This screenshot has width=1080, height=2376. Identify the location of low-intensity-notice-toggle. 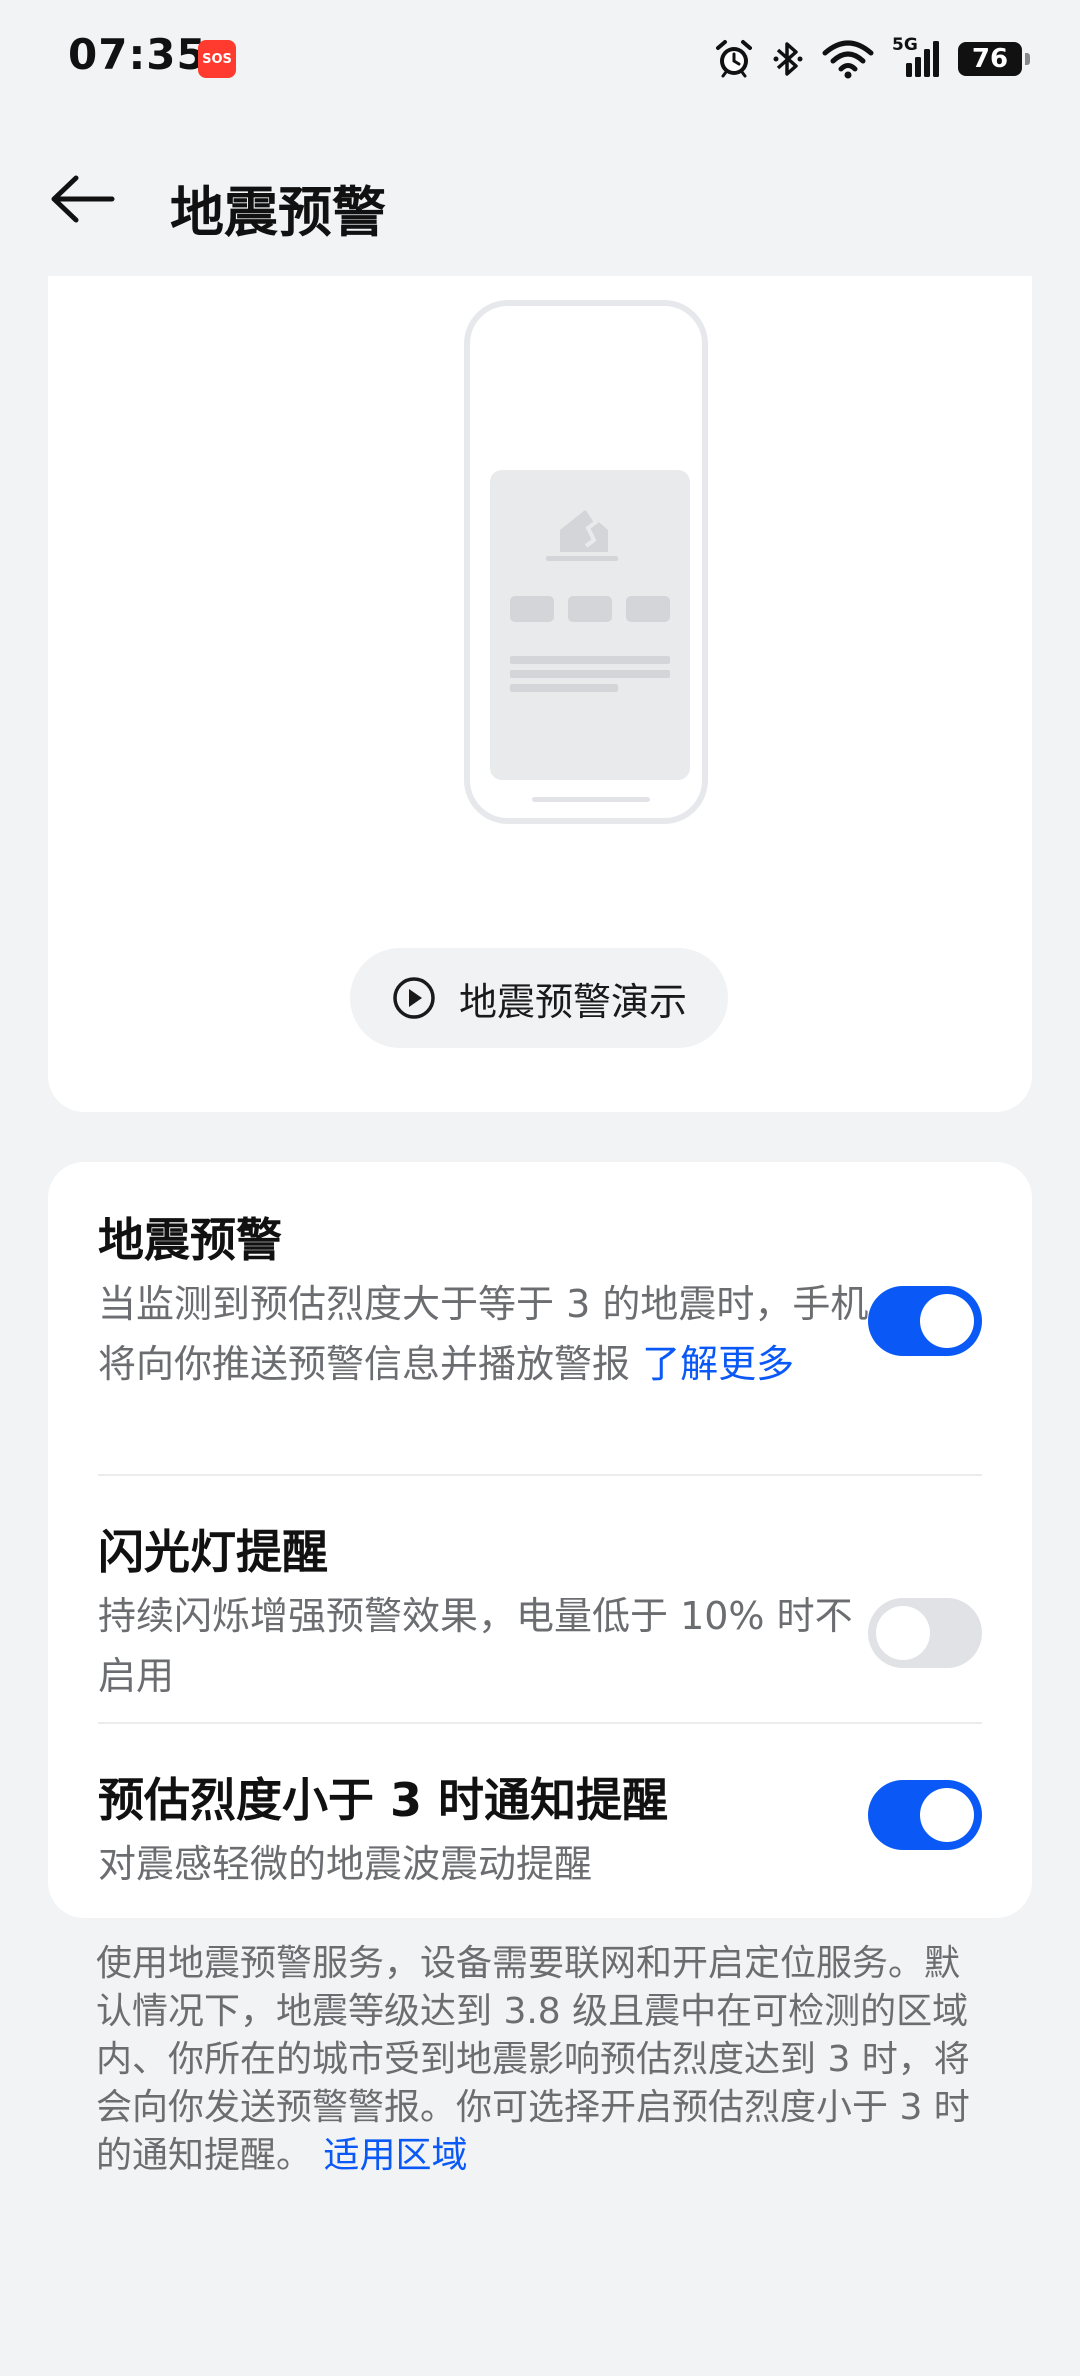
(925, 1815).